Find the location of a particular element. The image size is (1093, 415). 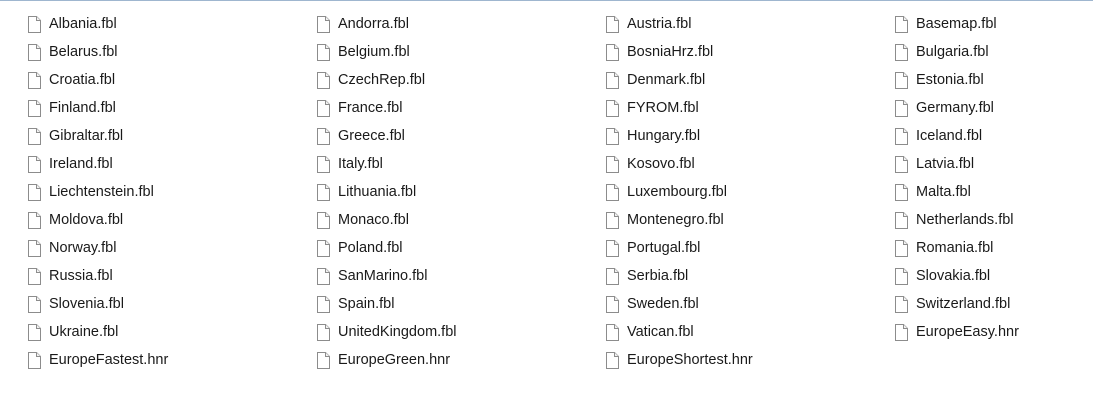

file-name: Romania.fbl is located at coordinates (955, 248).